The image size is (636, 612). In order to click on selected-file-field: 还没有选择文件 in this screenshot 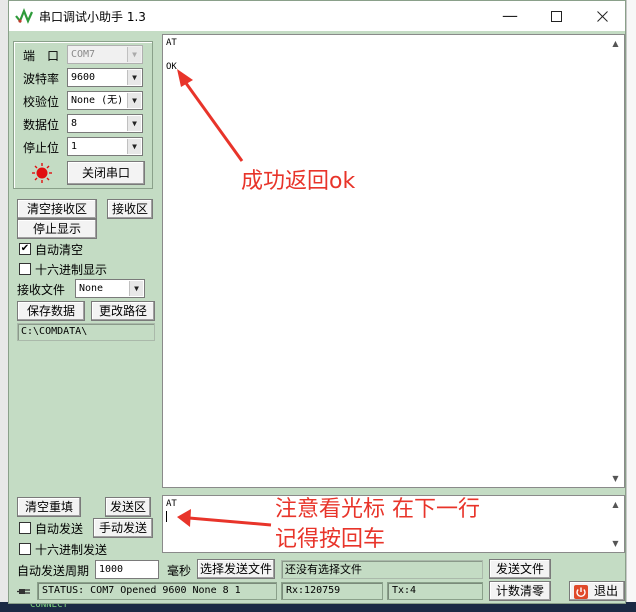, I will do `click(382, 569)`.